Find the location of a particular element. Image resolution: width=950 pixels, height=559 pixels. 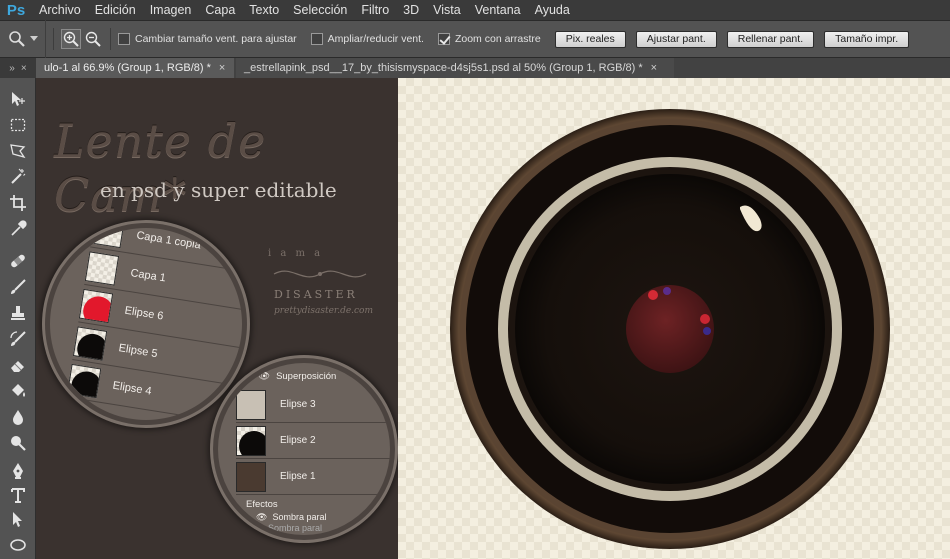

layer-name: Elipse 1 is located at coordinates (298, 476).